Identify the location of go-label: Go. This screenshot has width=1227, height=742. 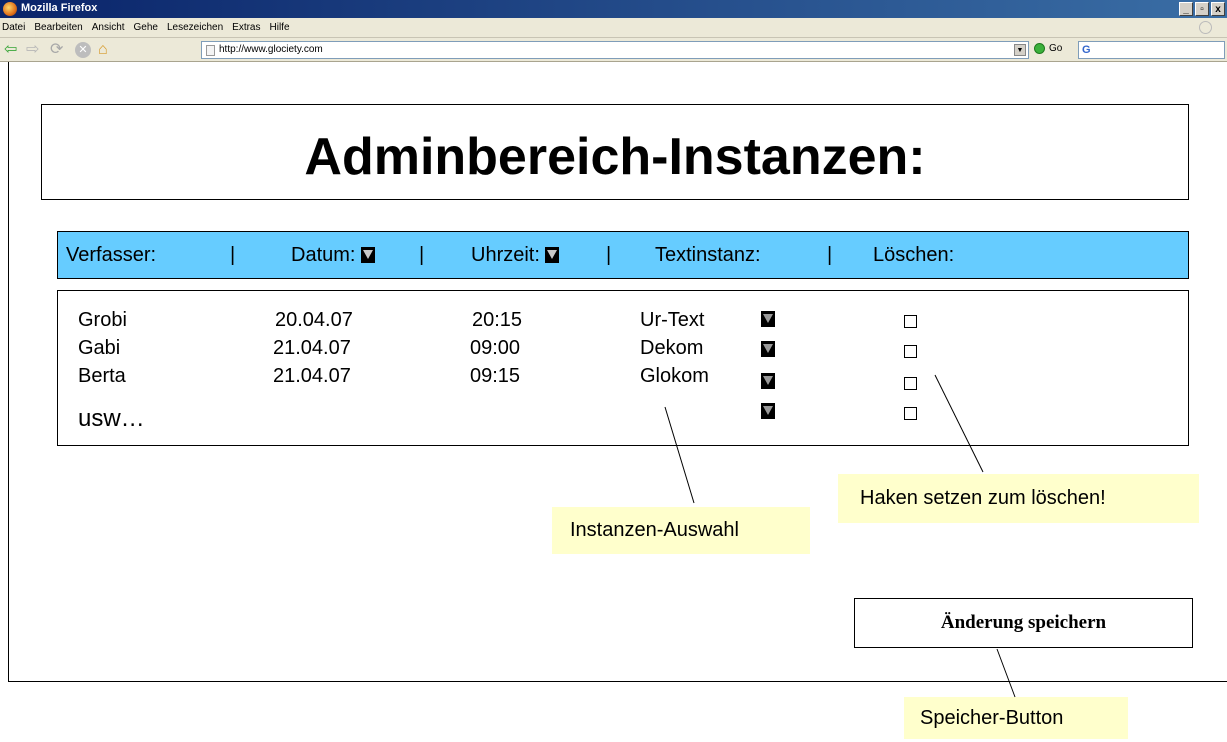
(1056, 48).